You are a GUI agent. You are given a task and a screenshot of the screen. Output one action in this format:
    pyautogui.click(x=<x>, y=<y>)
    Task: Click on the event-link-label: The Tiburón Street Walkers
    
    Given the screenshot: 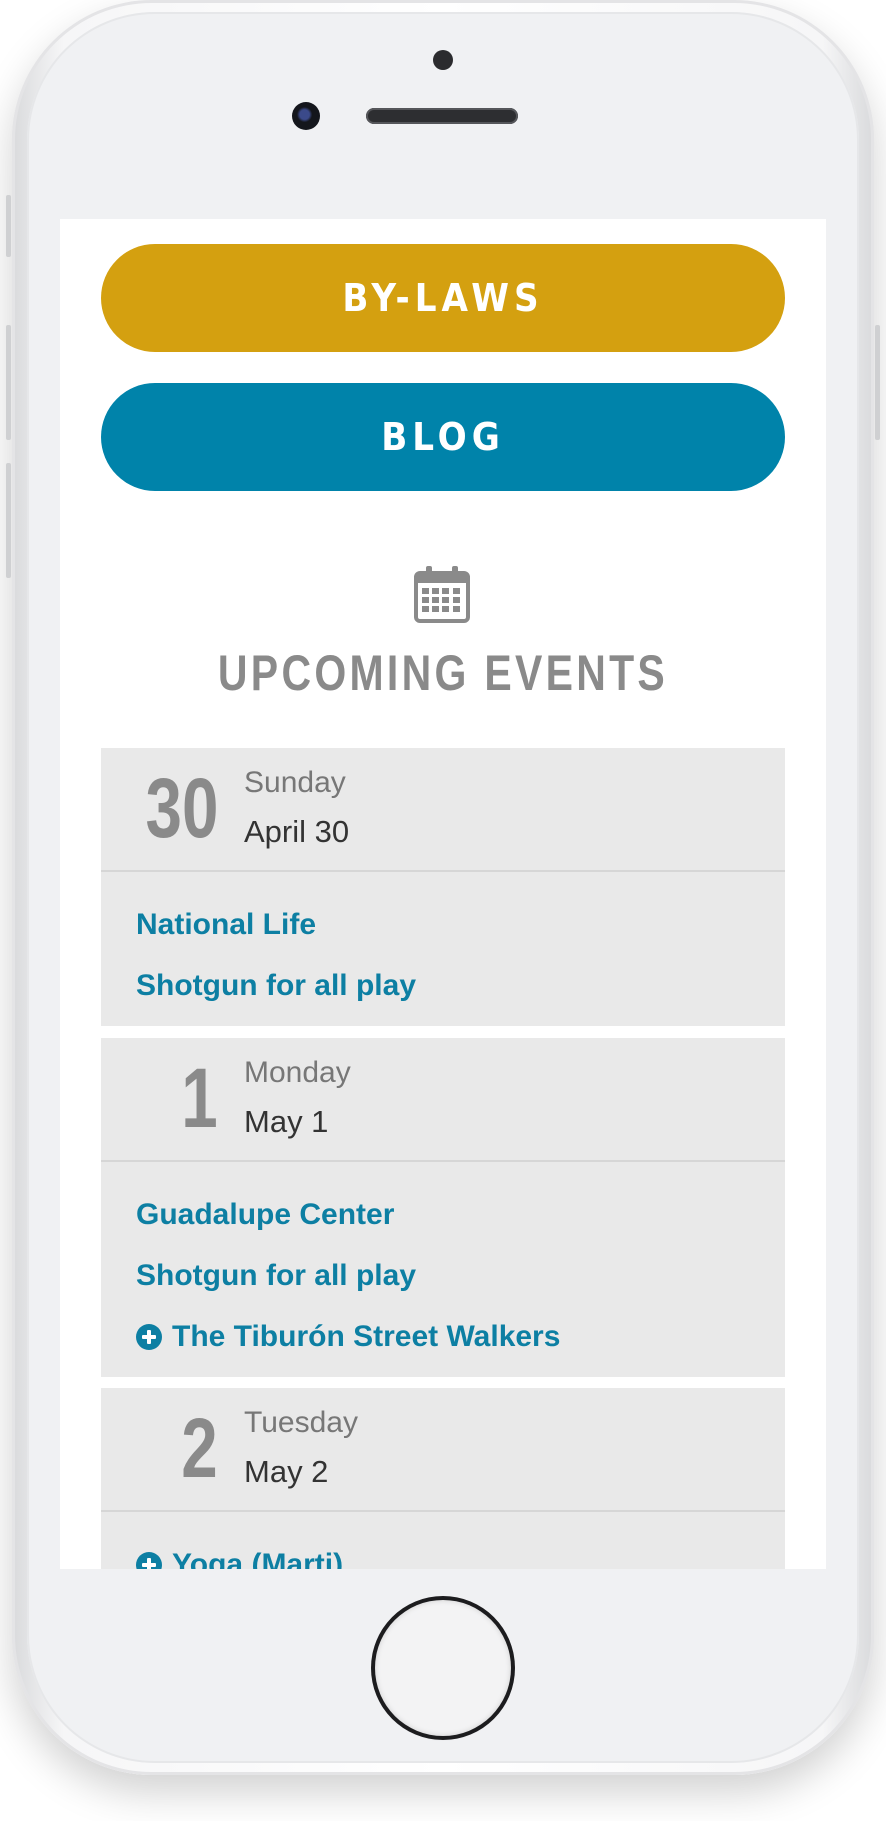 What is the action you would take?
    pyautogui.click(x=366, y=1336)
    